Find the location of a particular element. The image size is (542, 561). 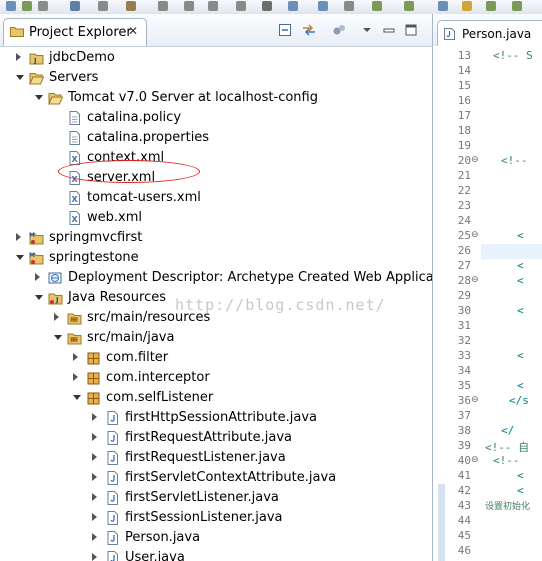

maximize-icon is located at coordinates (411, 30).